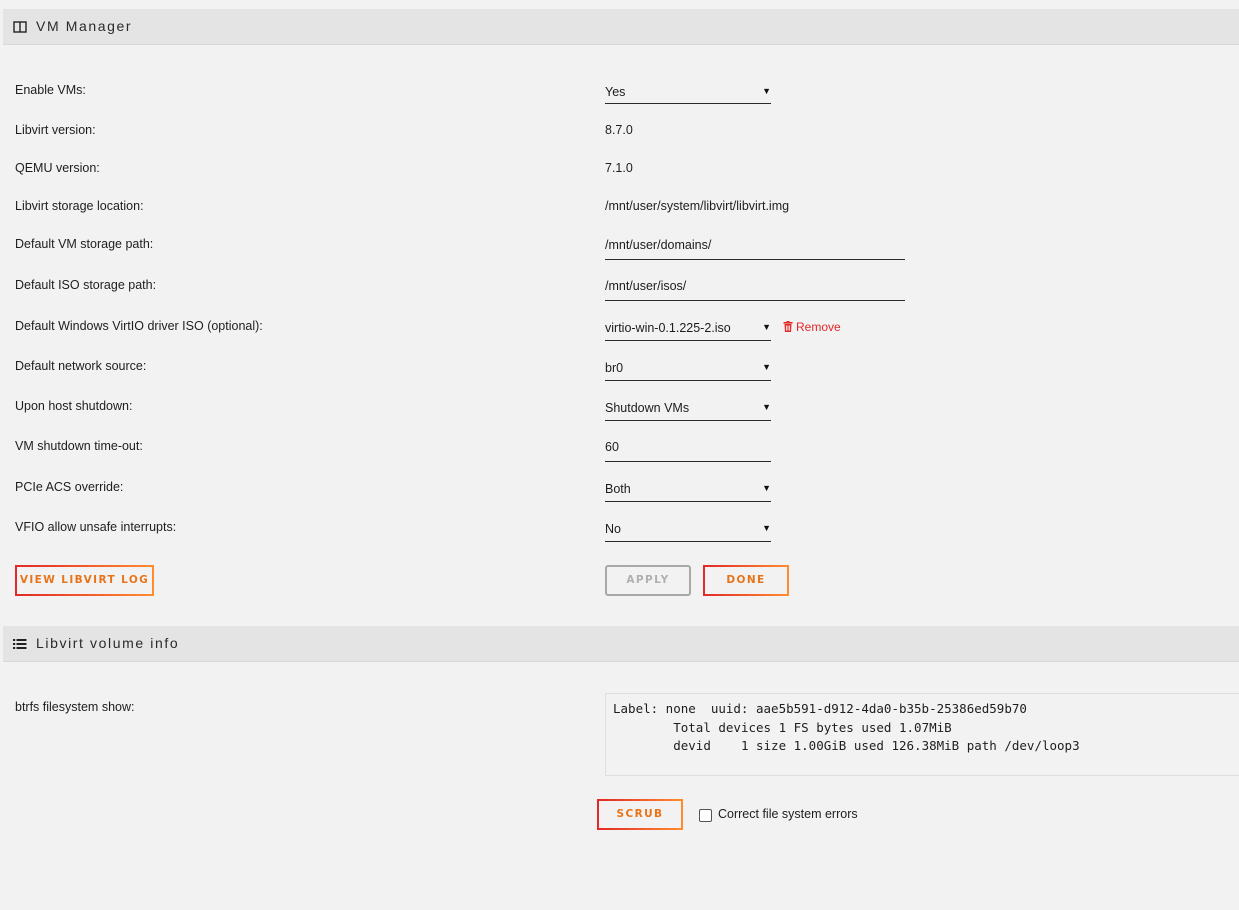 This screenshot has height=910, width=1239. I want to click on correct-errors-checkbox, so click(705, 815).